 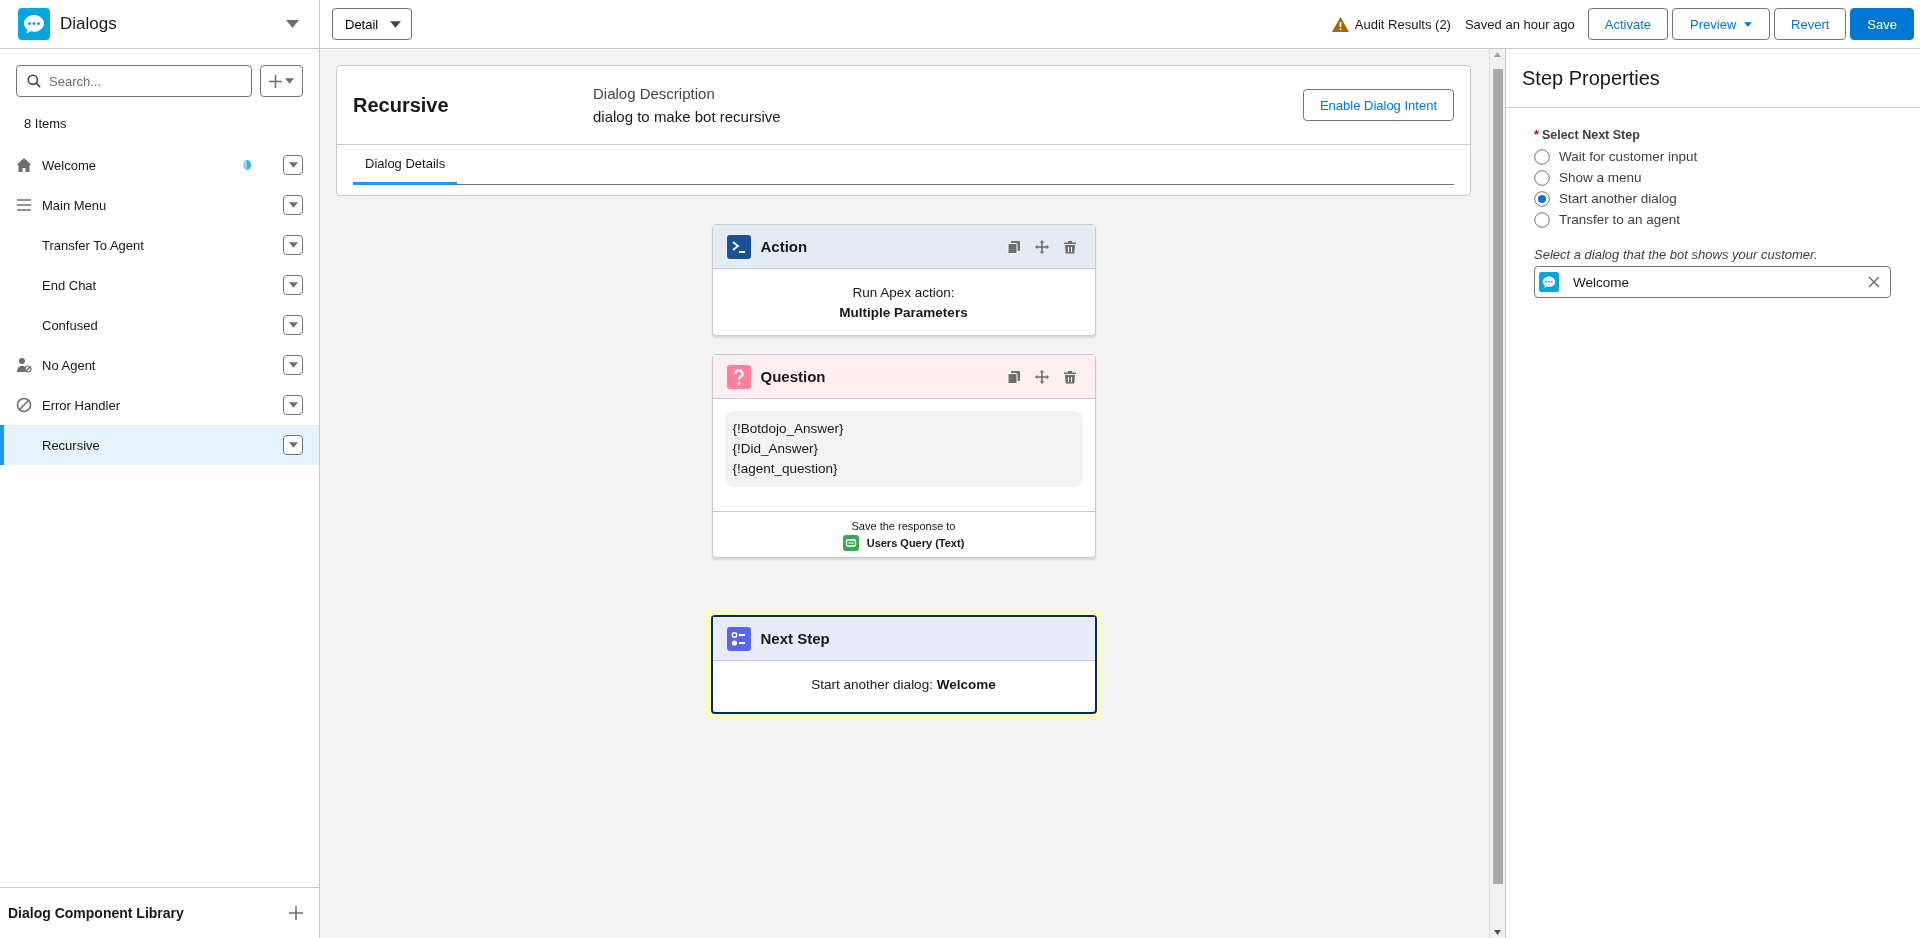 I want to click on tab: Dialog Details, so click(x=405, y=165).